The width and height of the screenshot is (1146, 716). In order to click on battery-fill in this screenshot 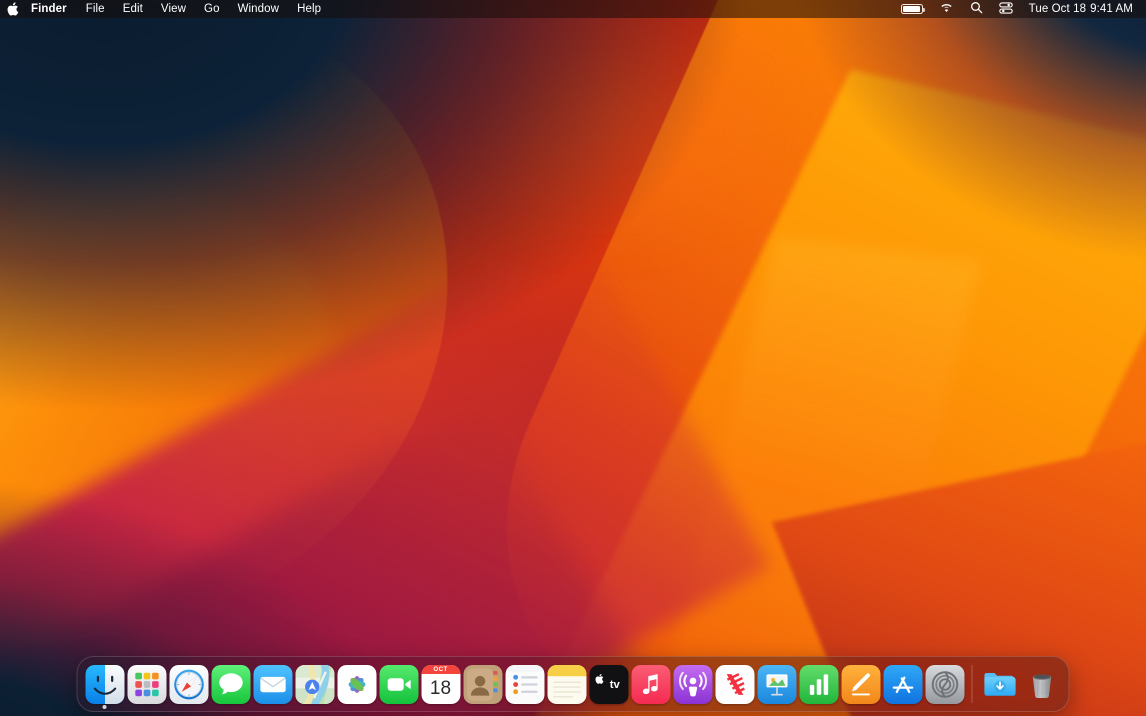, I will do `click(911, 9)`.